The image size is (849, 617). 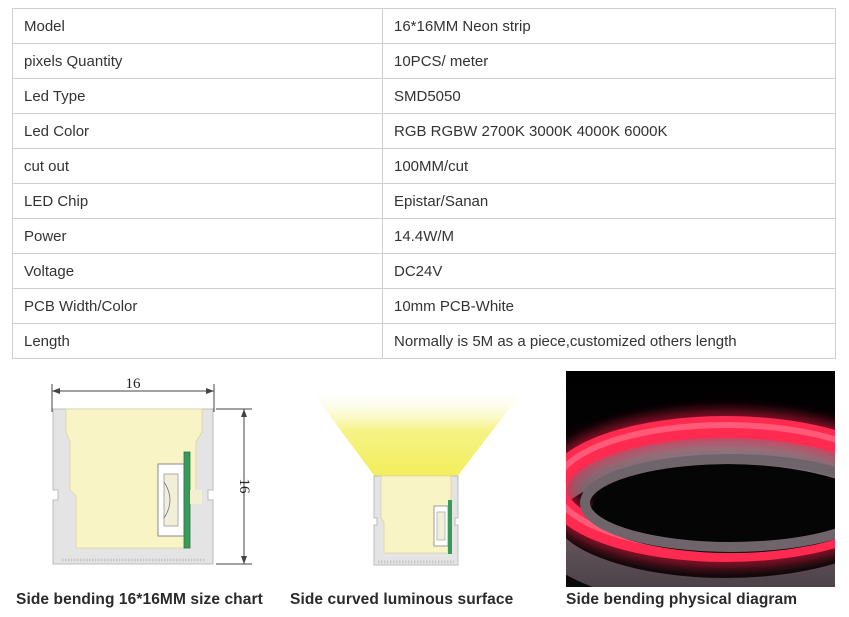 What do you see at coordinates (139, 599) in the screenshot?
I see `caption-size-chart: Side bending 16*16MM size chart` at bounding box center [139, 599].